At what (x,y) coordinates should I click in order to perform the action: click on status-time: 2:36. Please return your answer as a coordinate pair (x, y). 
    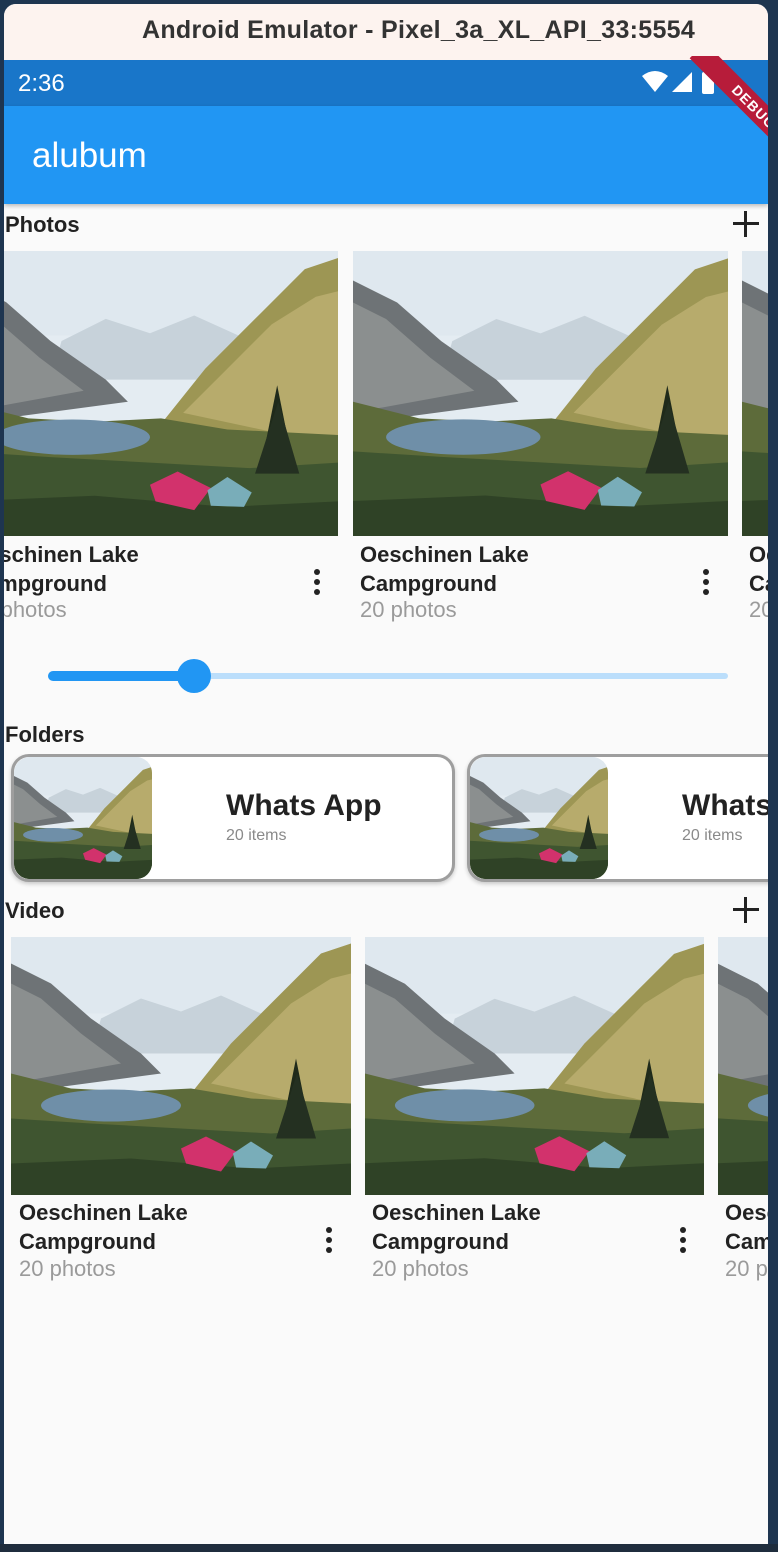
    Looking at the image, I should click on (41, 83).